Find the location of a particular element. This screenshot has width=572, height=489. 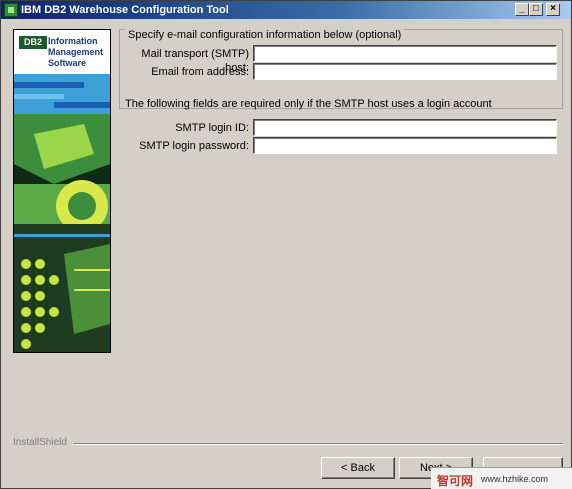

db2-logo: DB2 is located at coordinates (33, 42).